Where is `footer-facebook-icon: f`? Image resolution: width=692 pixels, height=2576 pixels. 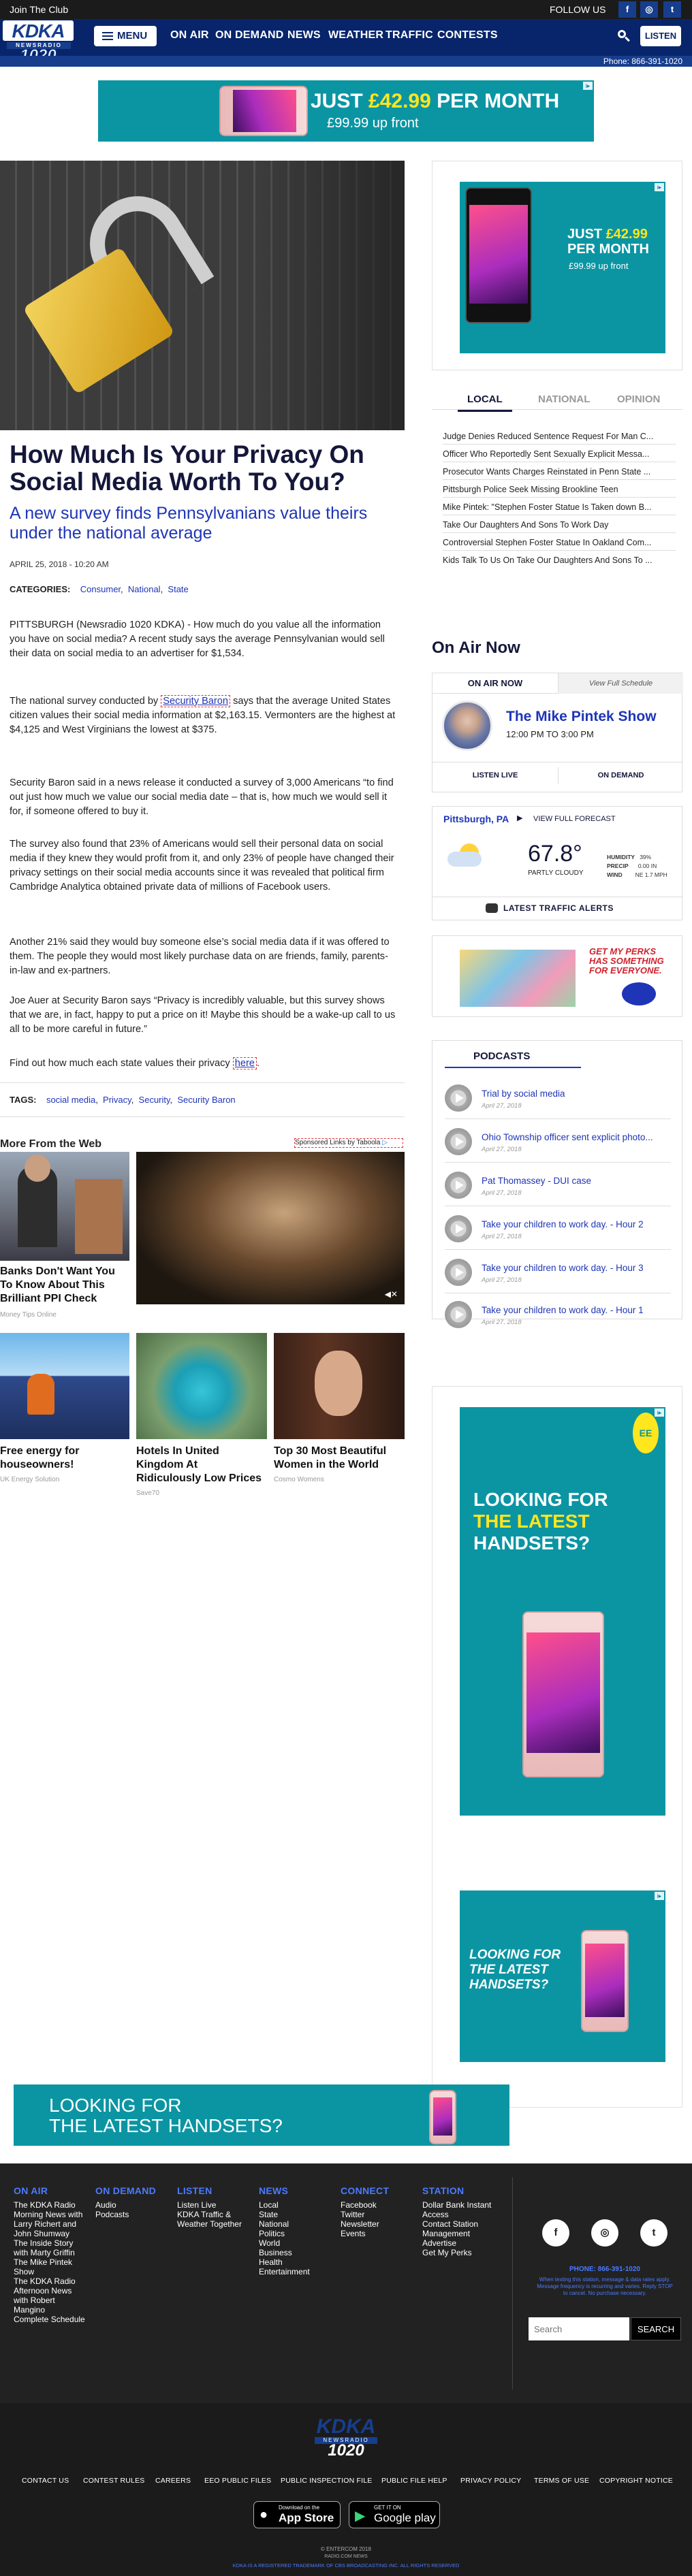
footer-facebook-icon: f is located at coordinates (555, 2233).